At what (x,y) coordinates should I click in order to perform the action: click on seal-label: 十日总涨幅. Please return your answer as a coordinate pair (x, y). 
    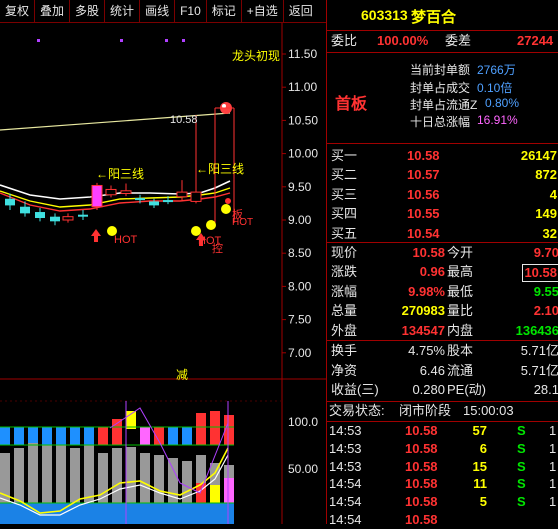
    Looking at the image, I should click on (440, 122).